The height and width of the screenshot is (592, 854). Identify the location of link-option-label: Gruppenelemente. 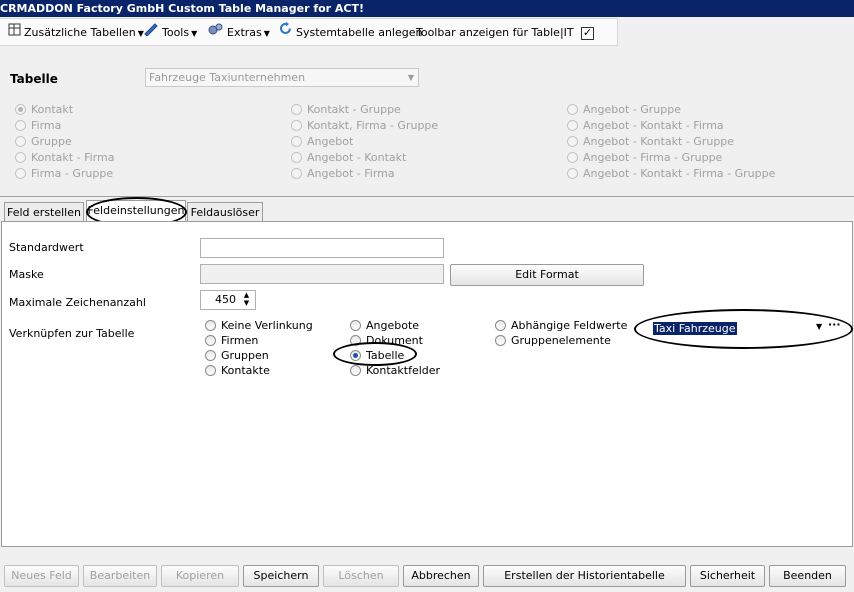
(561, 340).